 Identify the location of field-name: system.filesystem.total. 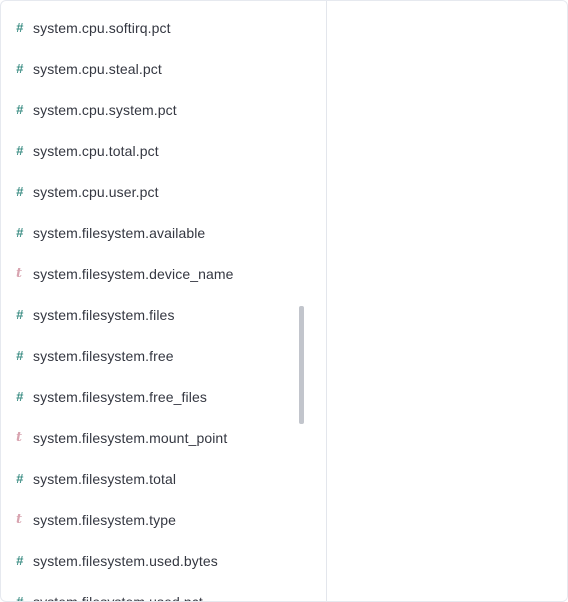
(105, 478).